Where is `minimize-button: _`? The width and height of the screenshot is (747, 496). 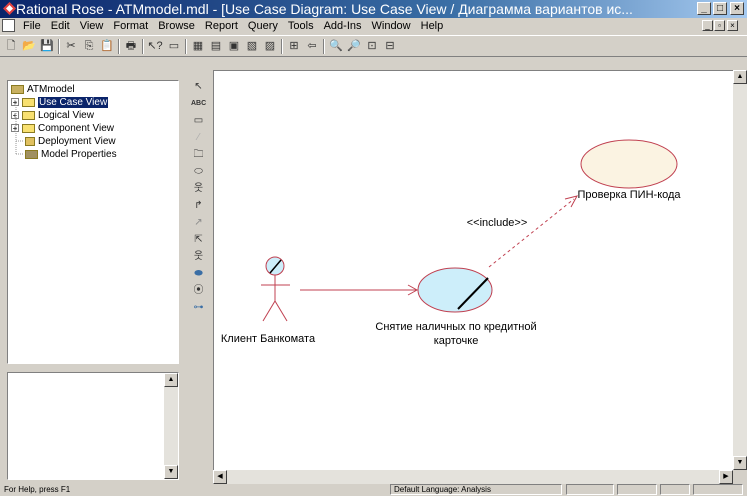 minimize-button: _ is located at coordinates (704, 8).